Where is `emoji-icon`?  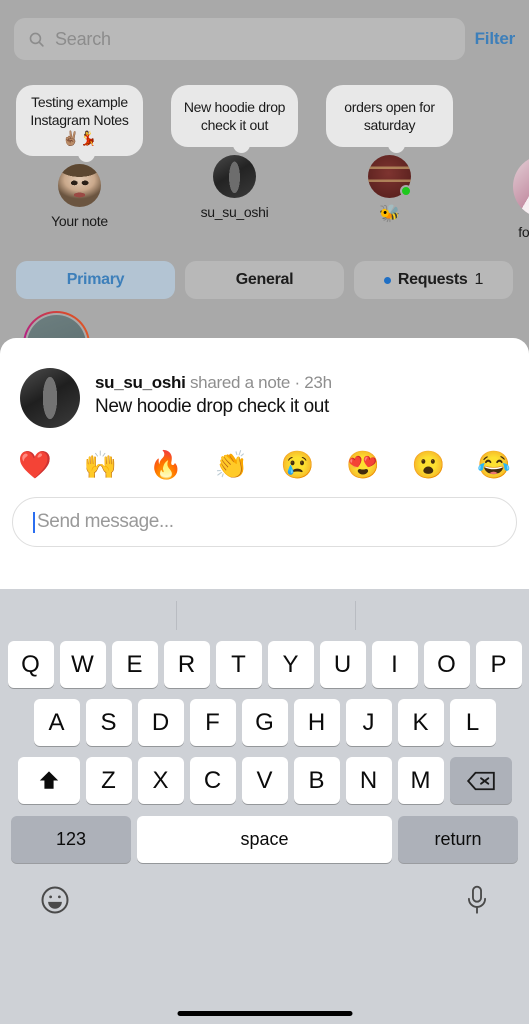
emoji-icon is located at coordinates (55, 900).